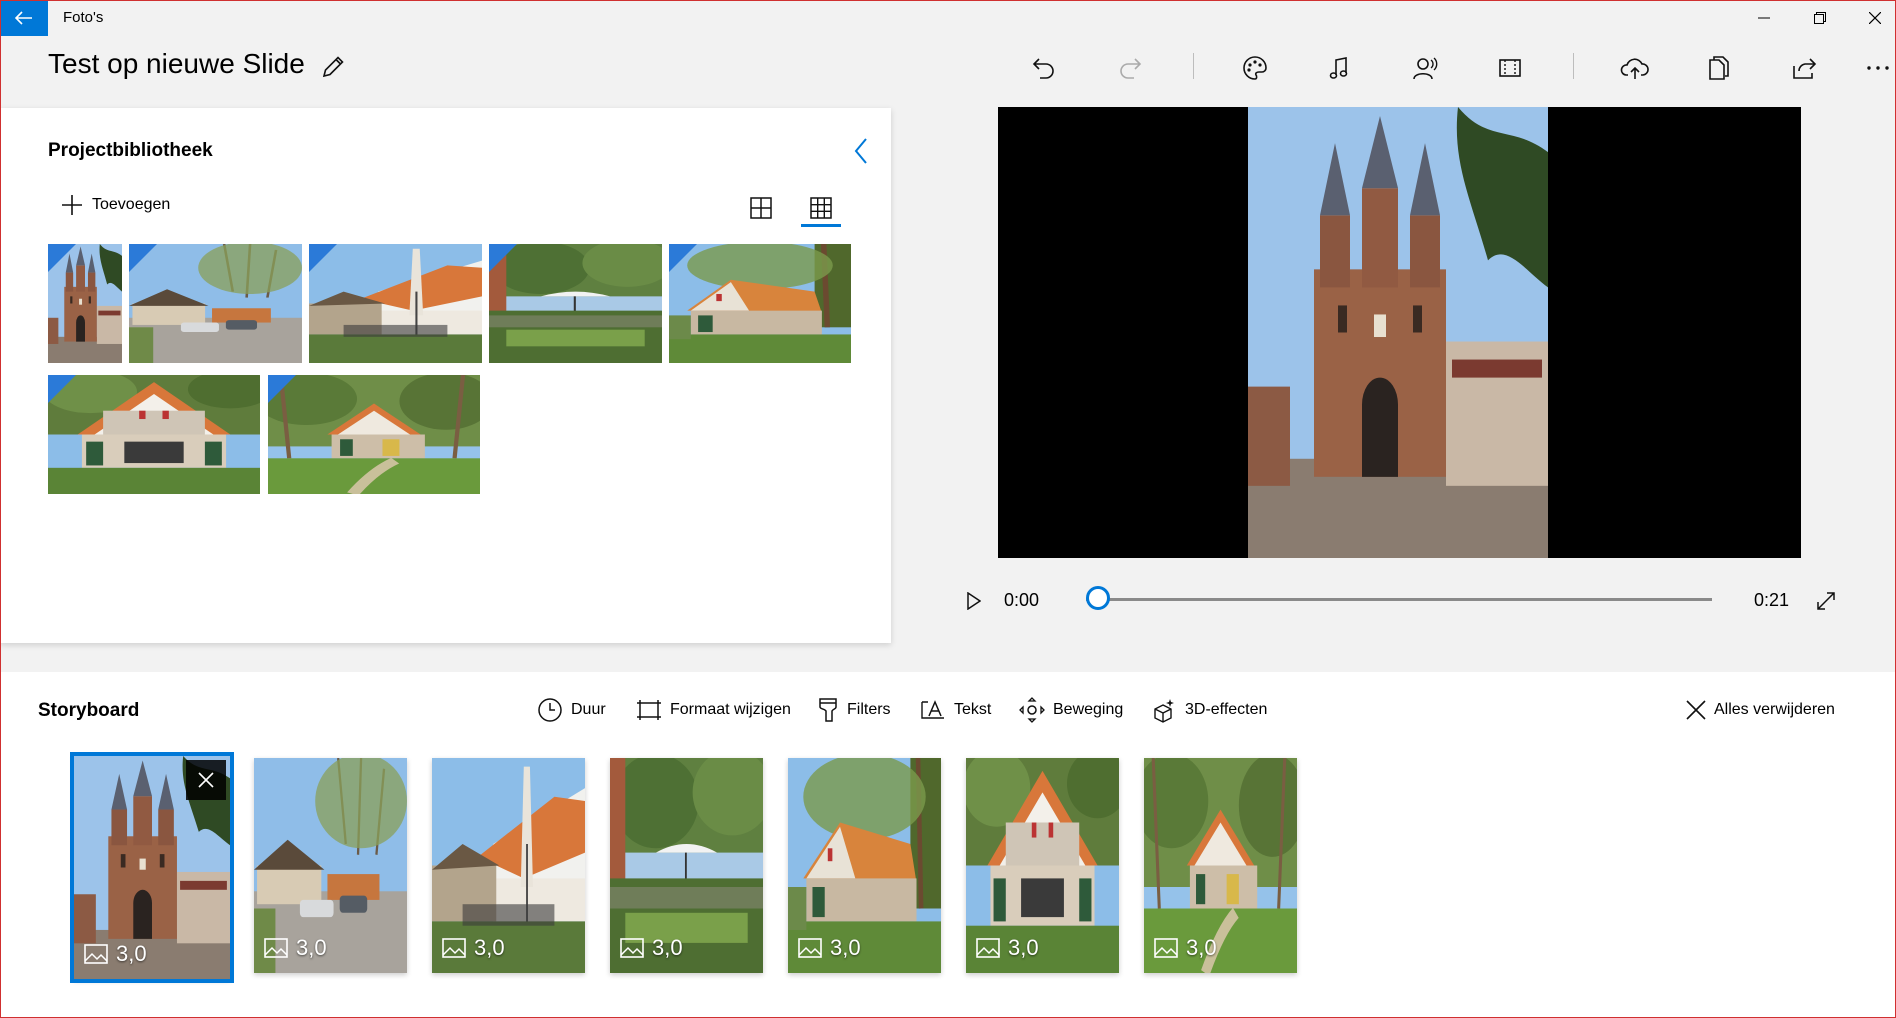 The width and height of the screenshot is (1896, 1018). I want to click on cloud-upload-icon, so click(1634, 68).